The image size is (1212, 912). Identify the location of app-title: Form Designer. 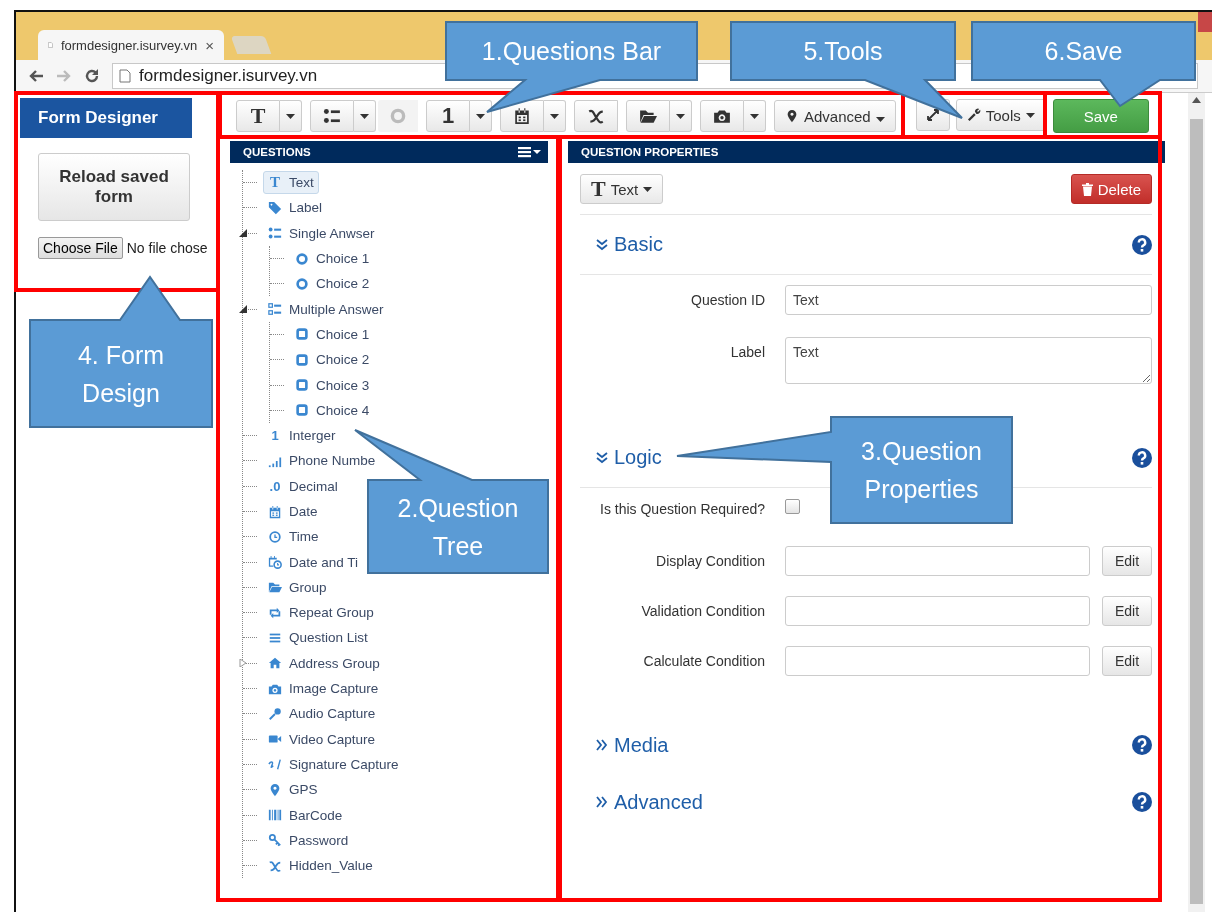
(106, 118).